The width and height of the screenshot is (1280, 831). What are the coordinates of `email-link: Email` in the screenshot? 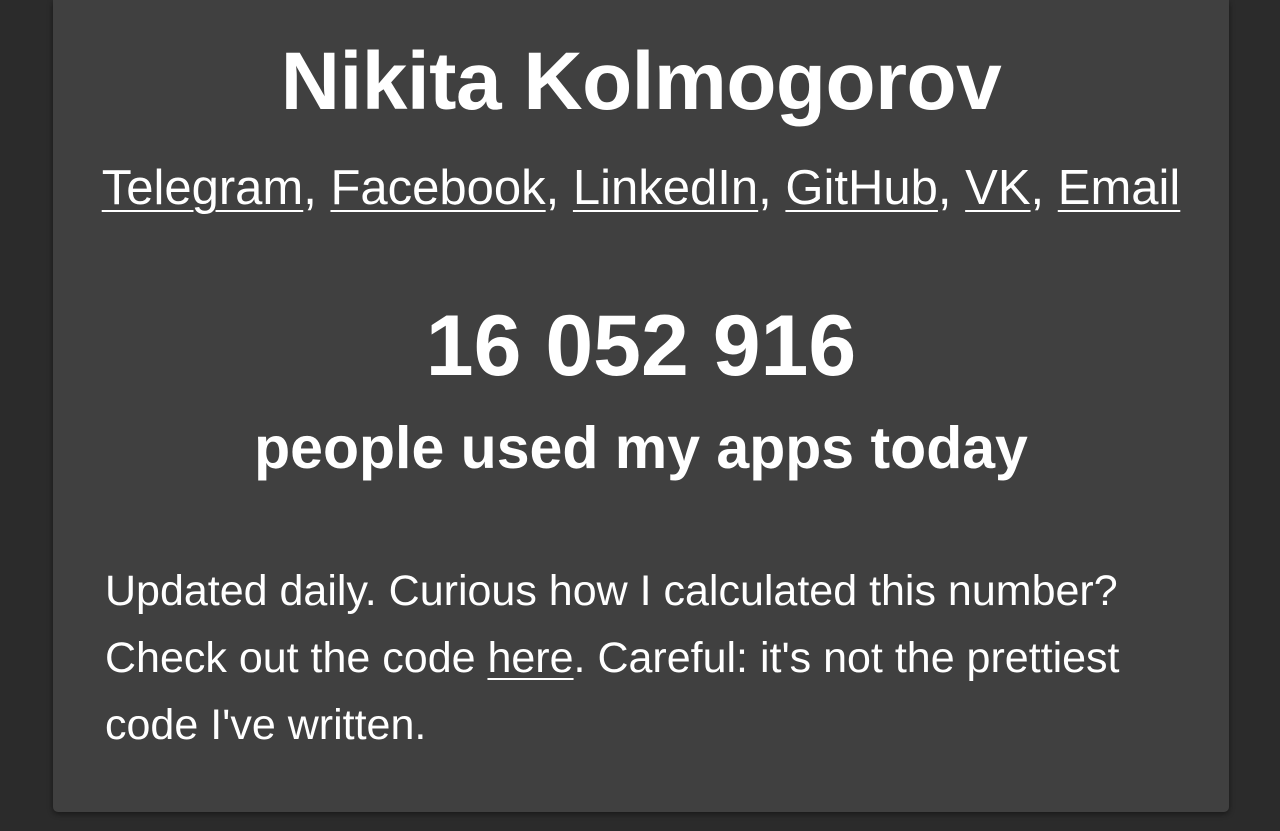 It's located at (1119, 188).